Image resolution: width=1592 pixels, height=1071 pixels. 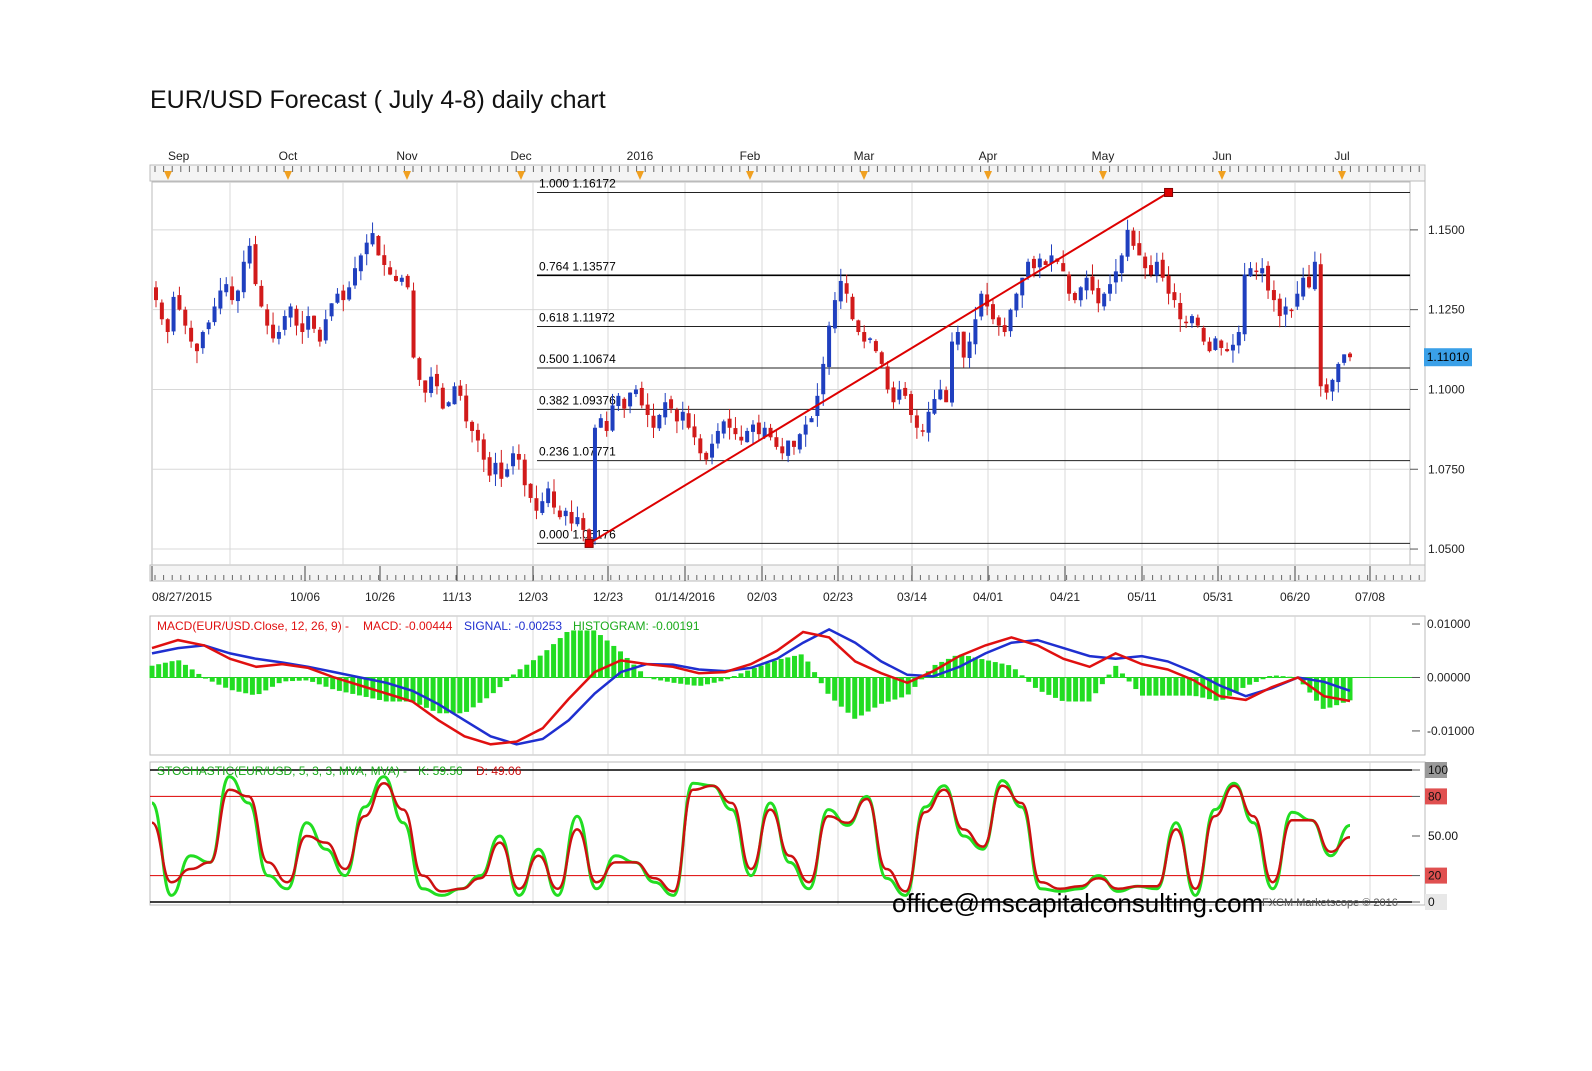 I want to click on month-label: Oct, so click(x=288, y=156).